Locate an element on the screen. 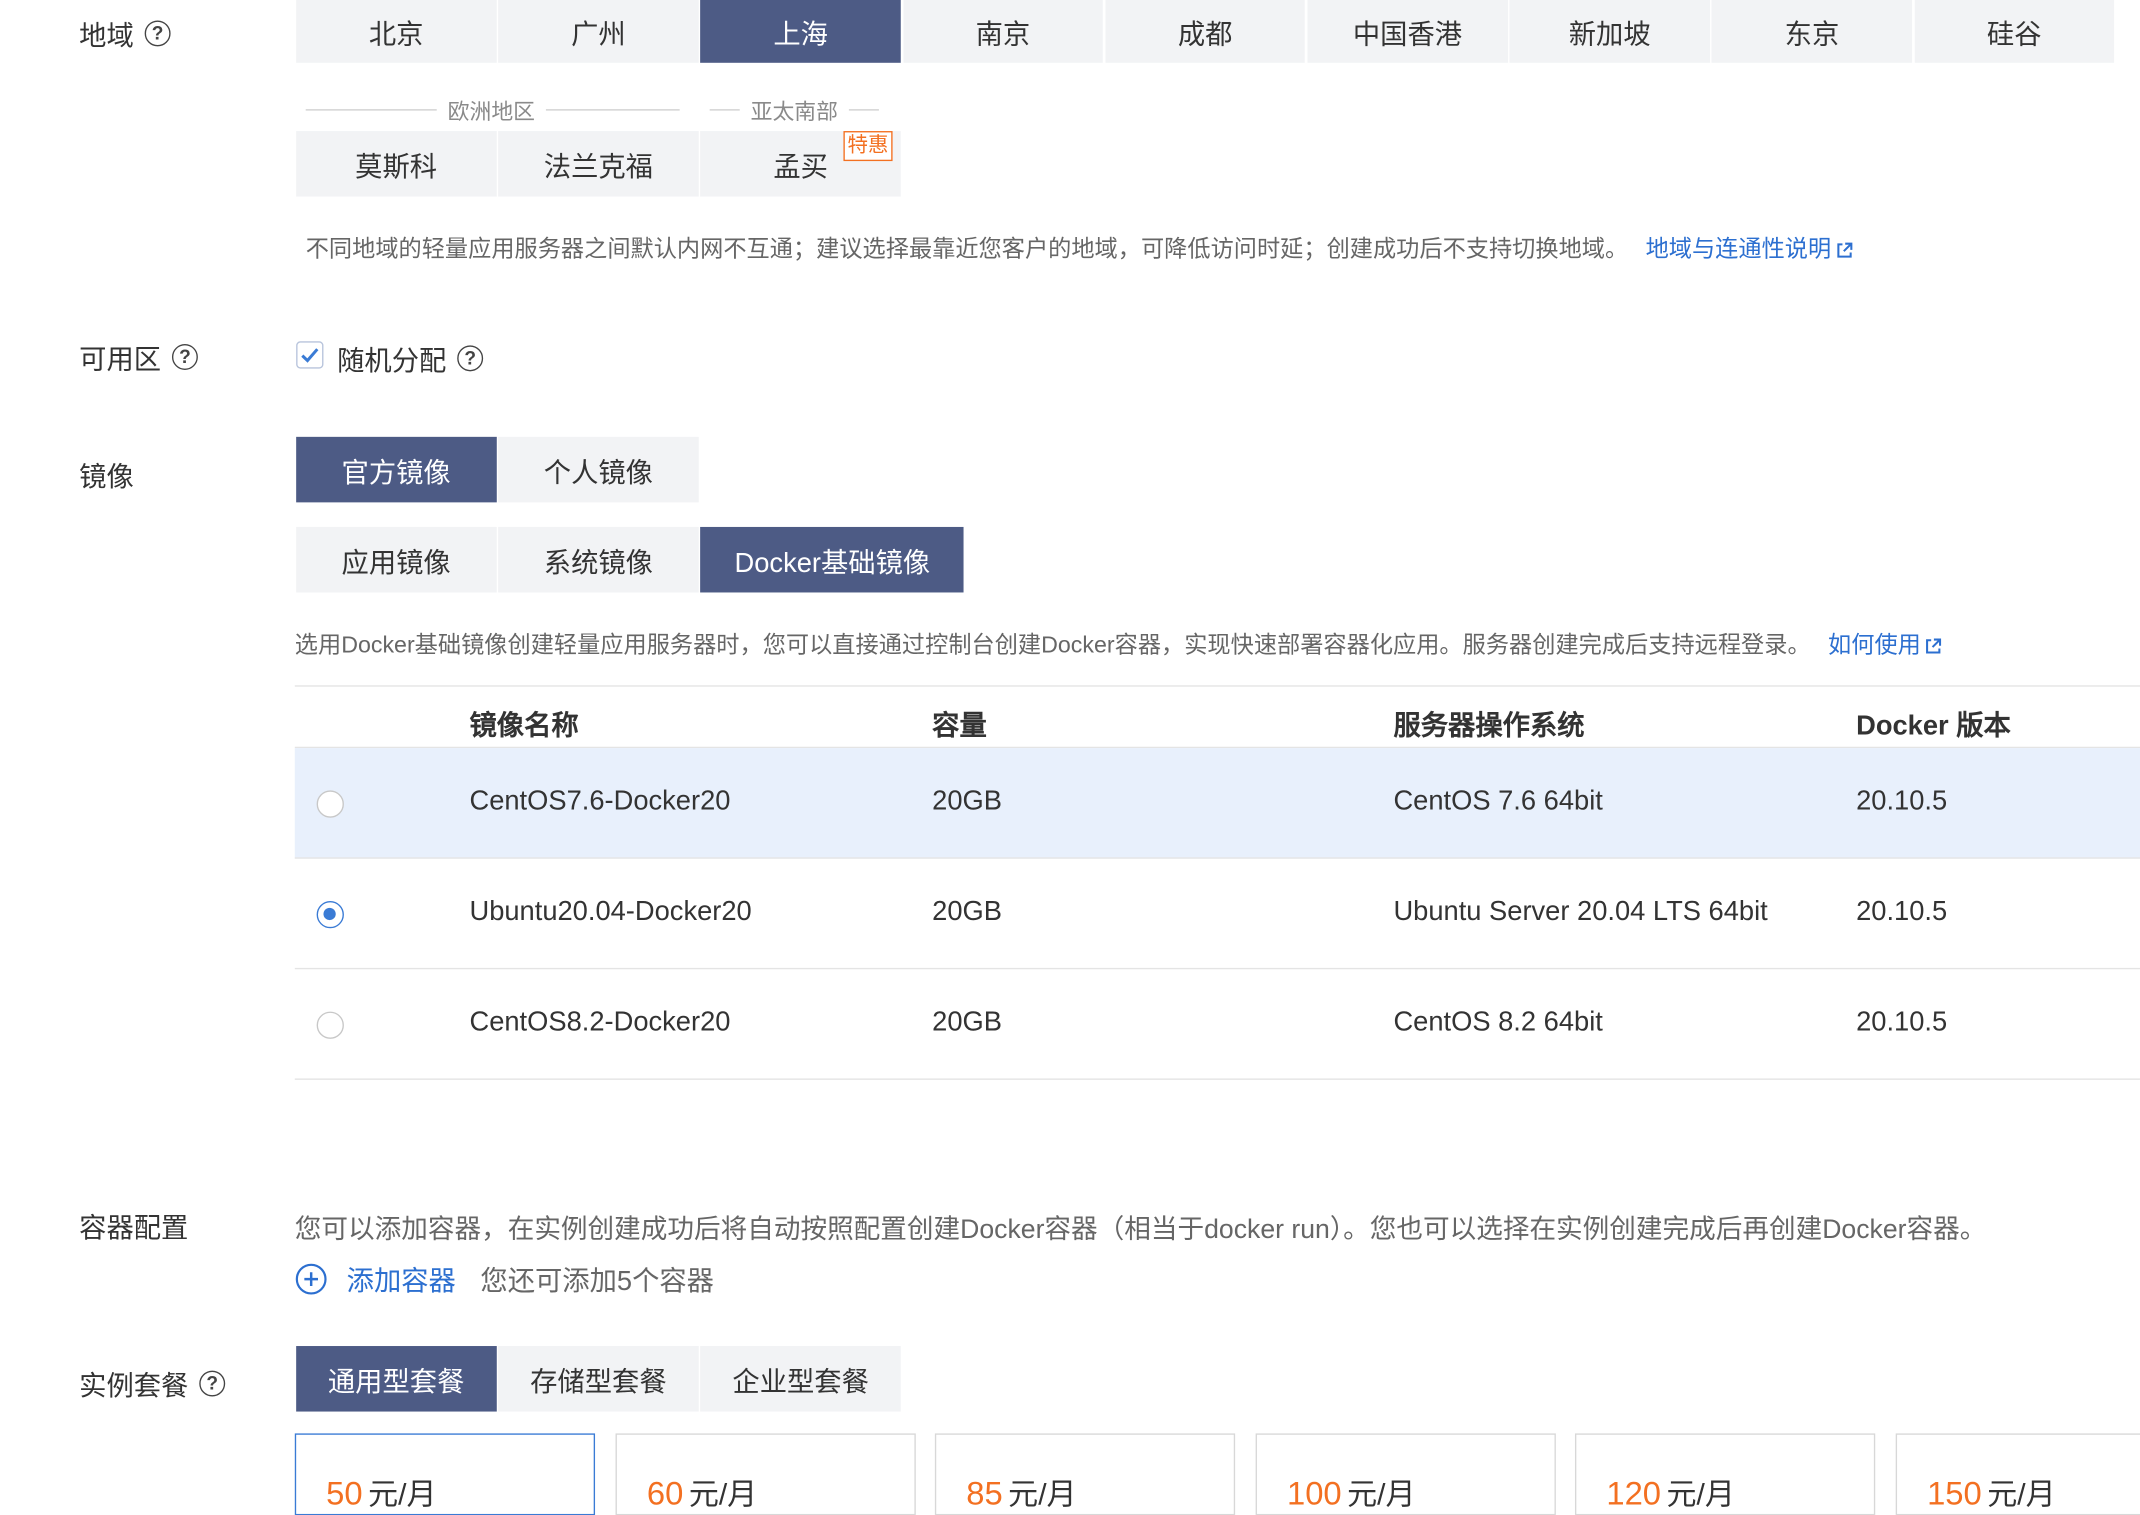  column-header-docker-version: Docker 版本 is located at coordinates (1933, 726).